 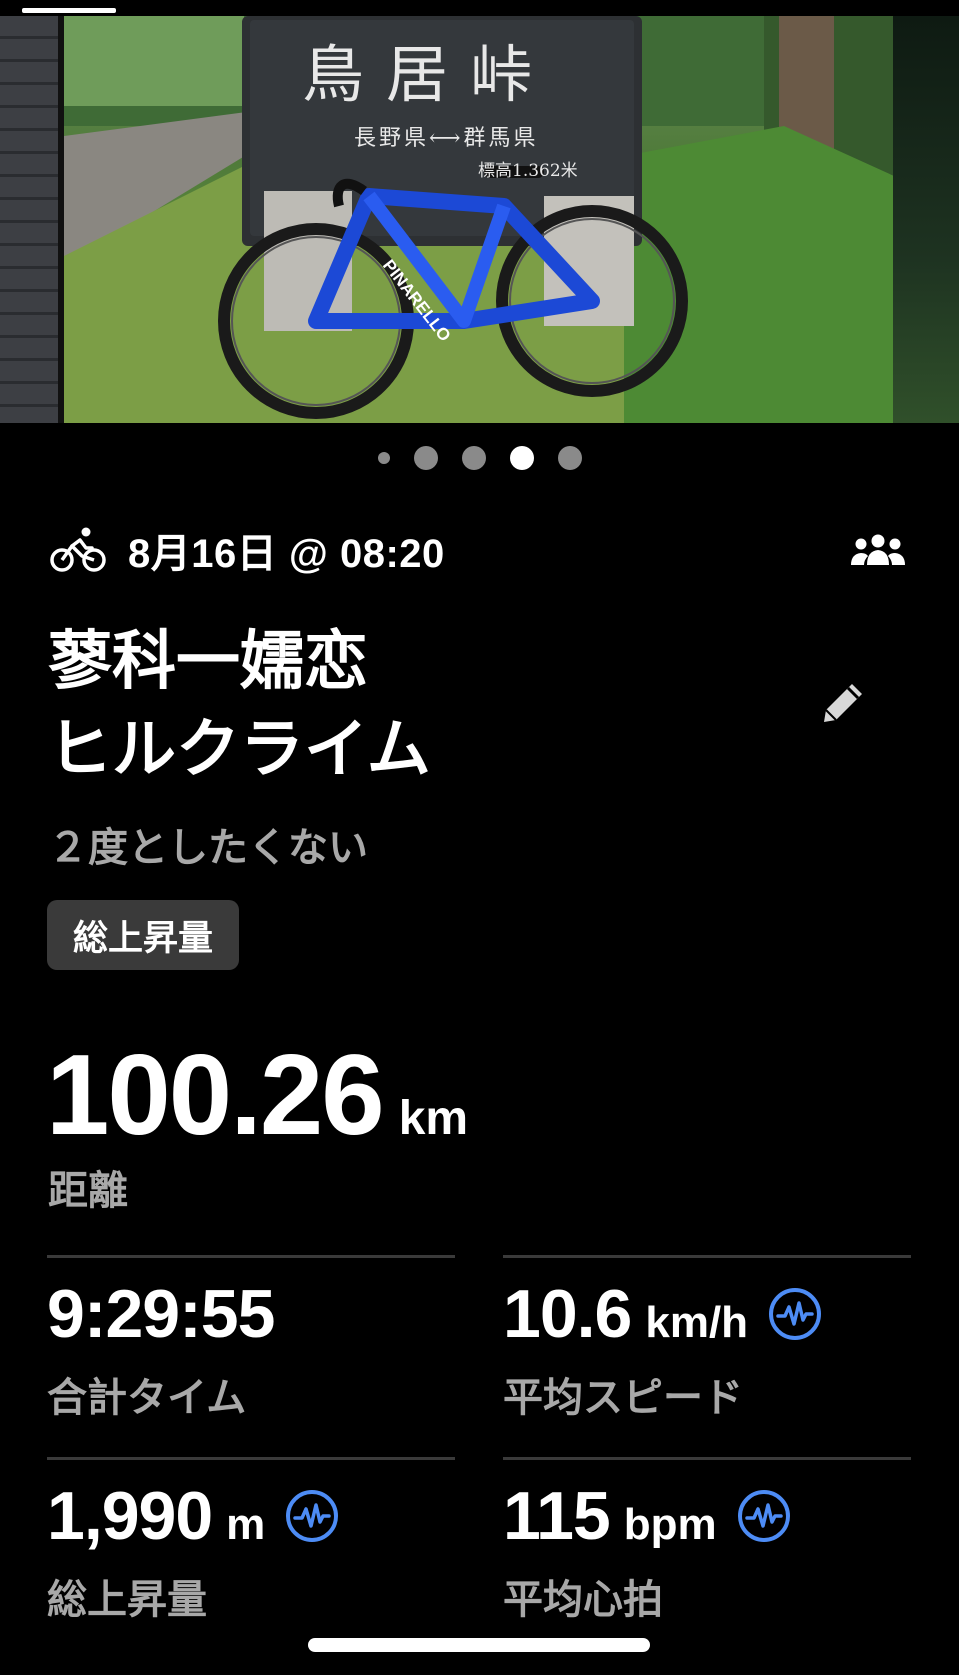 I want to click on stat-value: 115, so click(x=557, y=1516).